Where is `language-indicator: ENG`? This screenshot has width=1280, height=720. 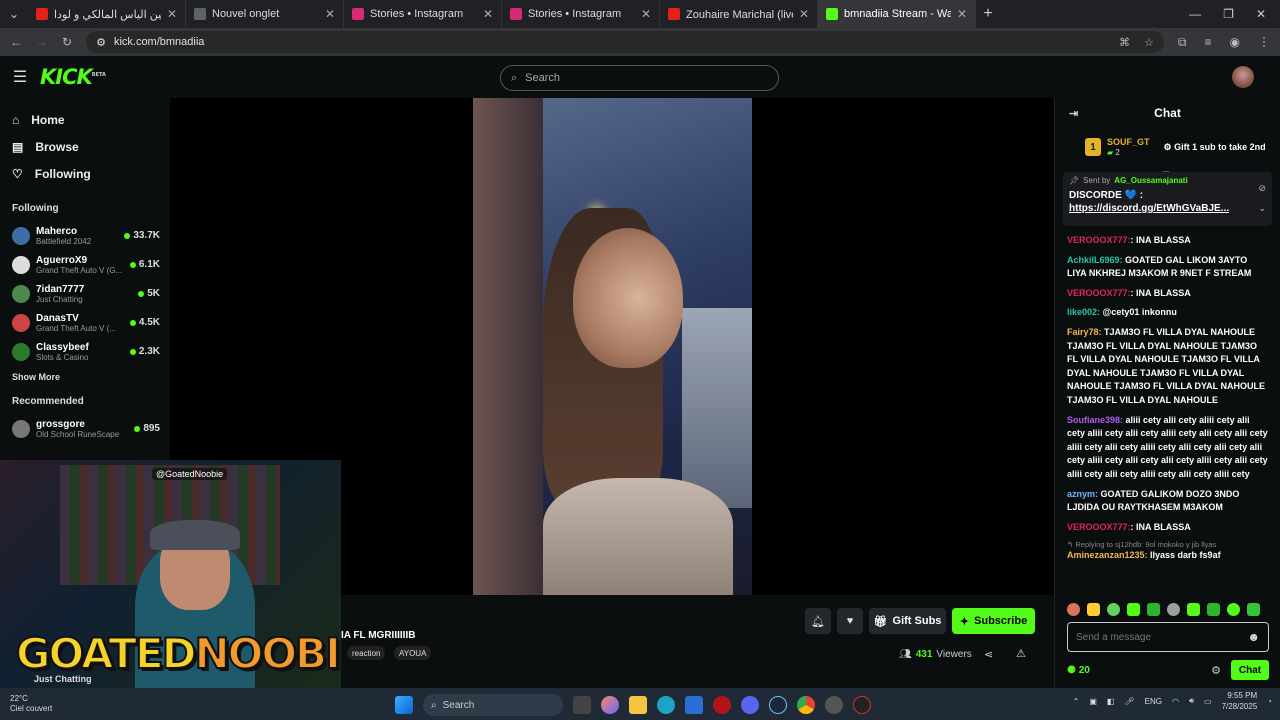 language-indicator: ENG is located at coordinates (1153, 701).